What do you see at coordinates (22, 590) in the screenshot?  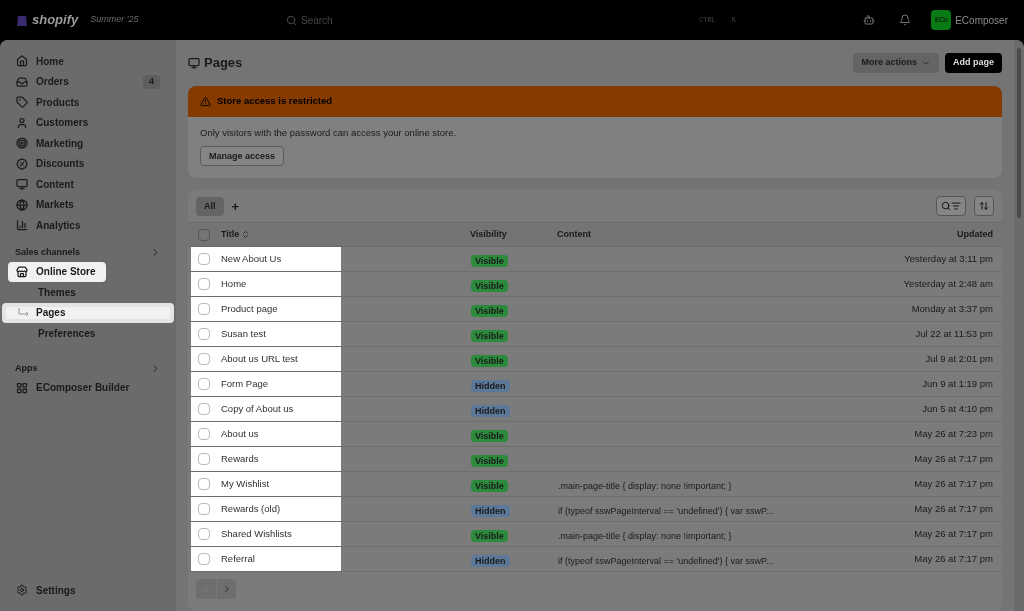 I see `settings-icon` at bounding box center [22, 590].